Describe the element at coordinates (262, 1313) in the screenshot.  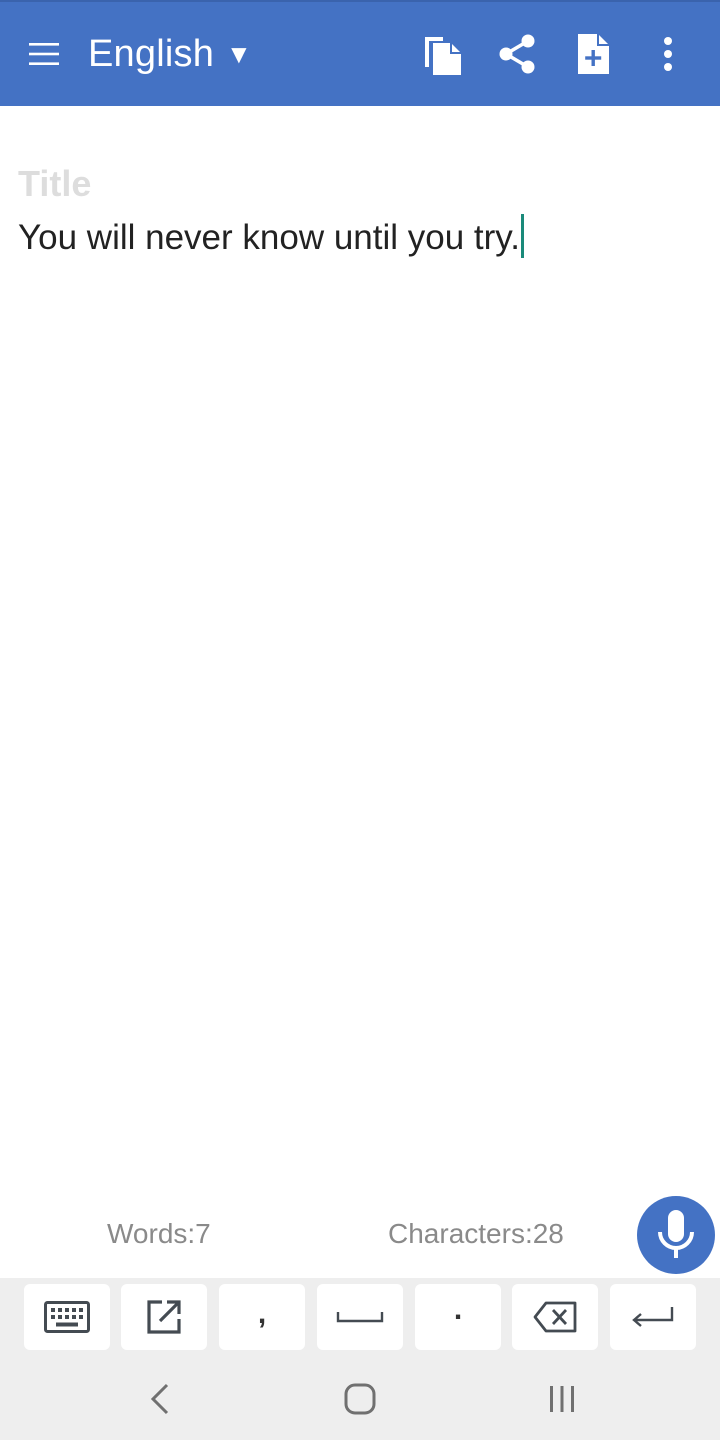
I see `comma-key-label: ,` at that location.